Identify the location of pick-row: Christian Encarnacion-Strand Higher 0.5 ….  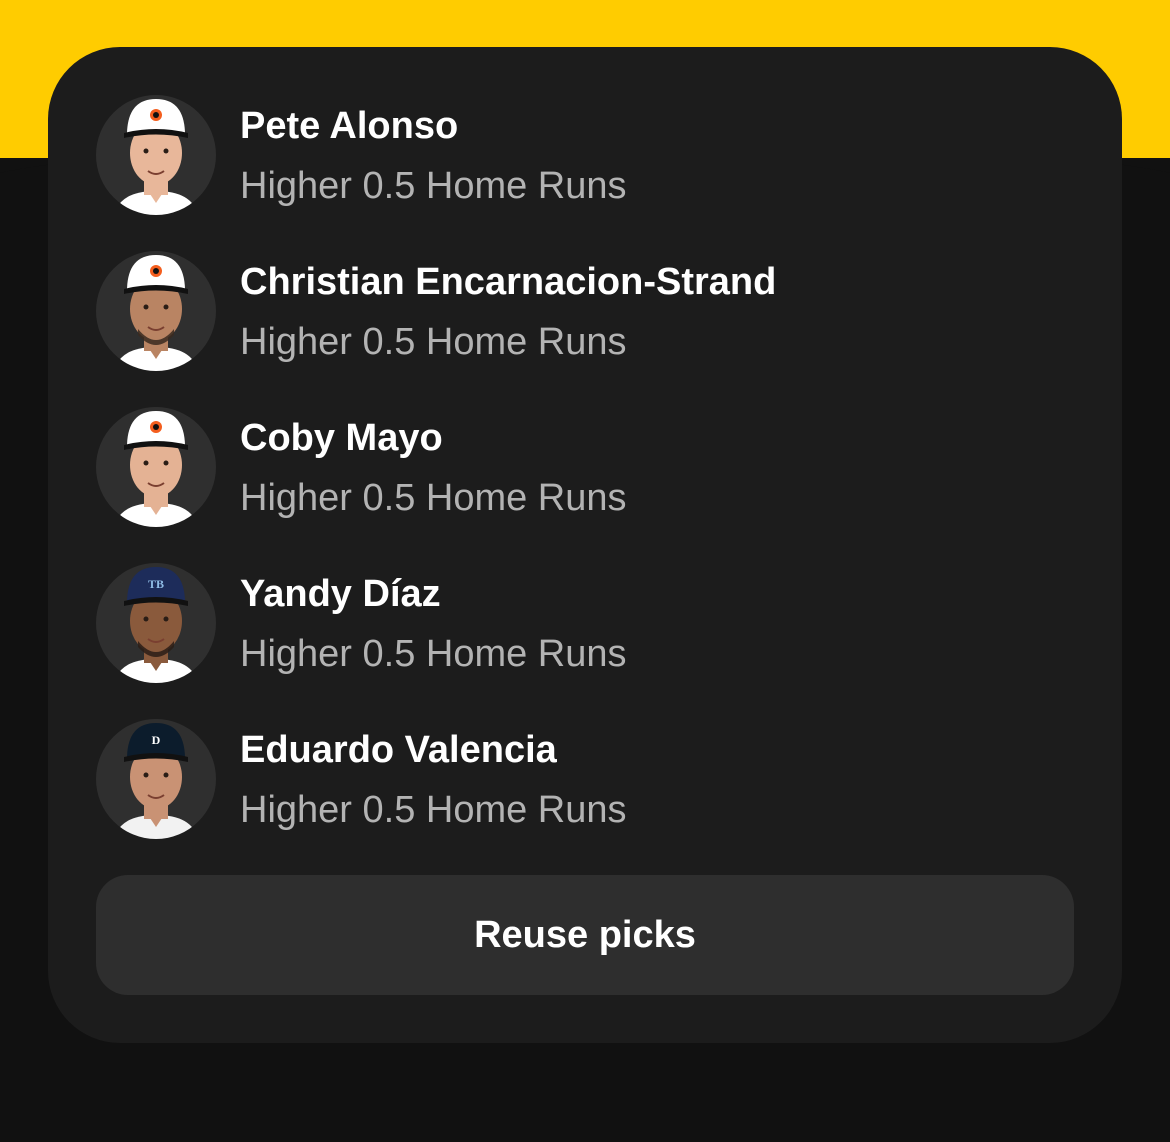
(576, 311).